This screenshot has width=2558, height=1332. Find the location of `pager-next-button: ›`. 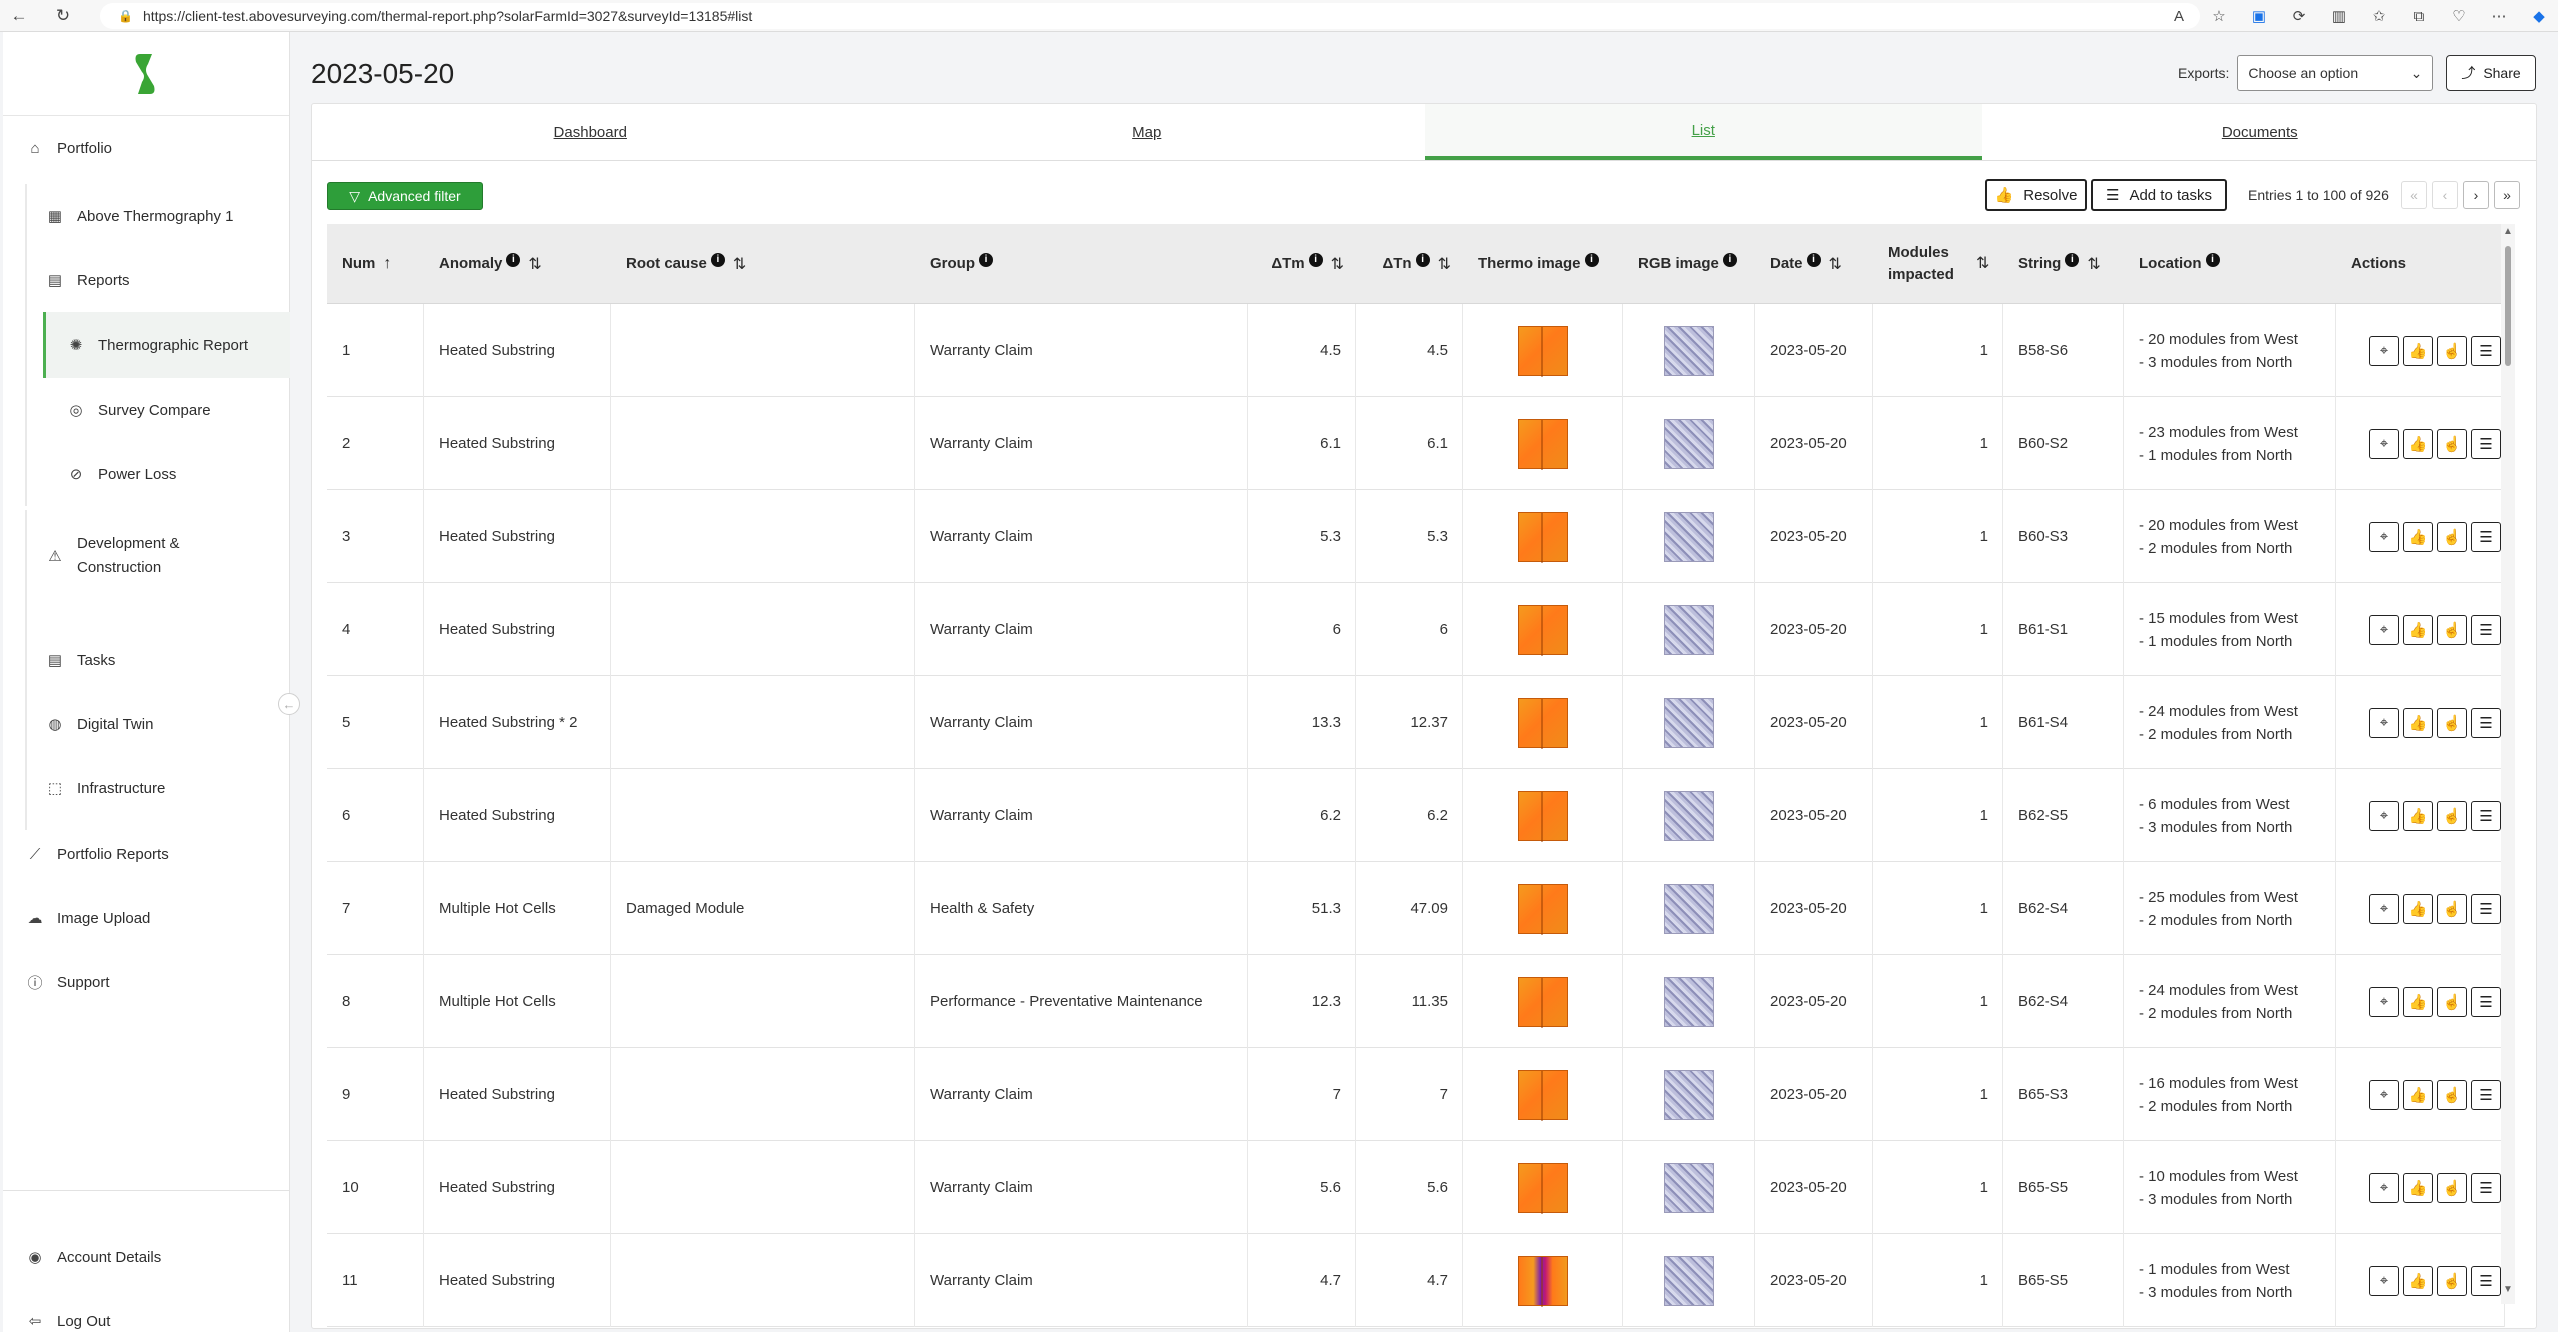

pager-next-button: › is located at coordinates (2476, 195).